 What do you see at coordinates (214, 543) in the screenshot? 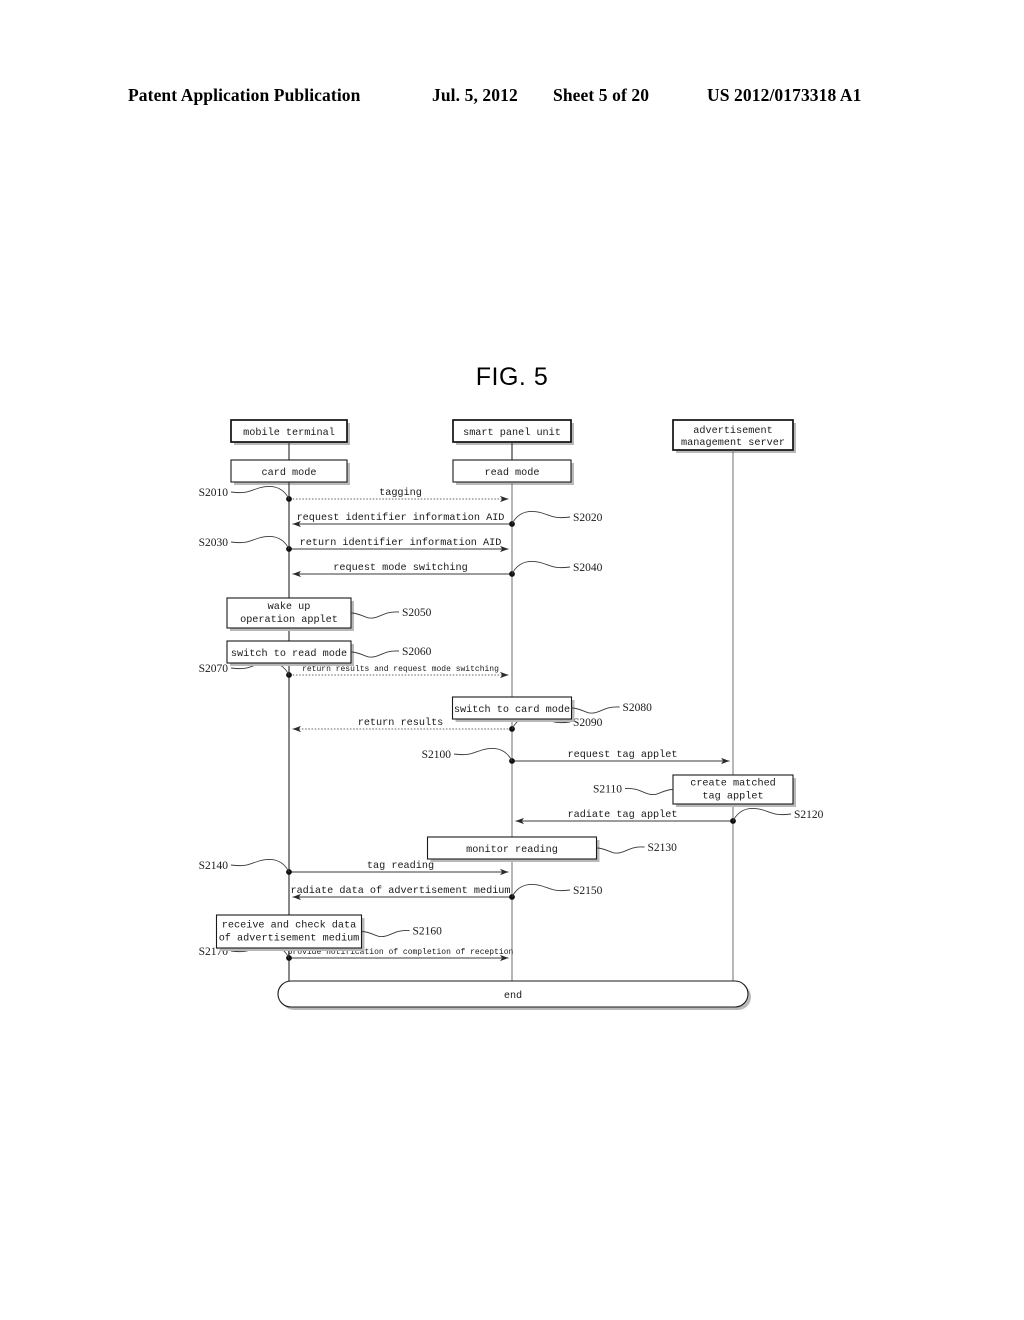
I see `step-number: S2030` at bounding box center [214, 543].